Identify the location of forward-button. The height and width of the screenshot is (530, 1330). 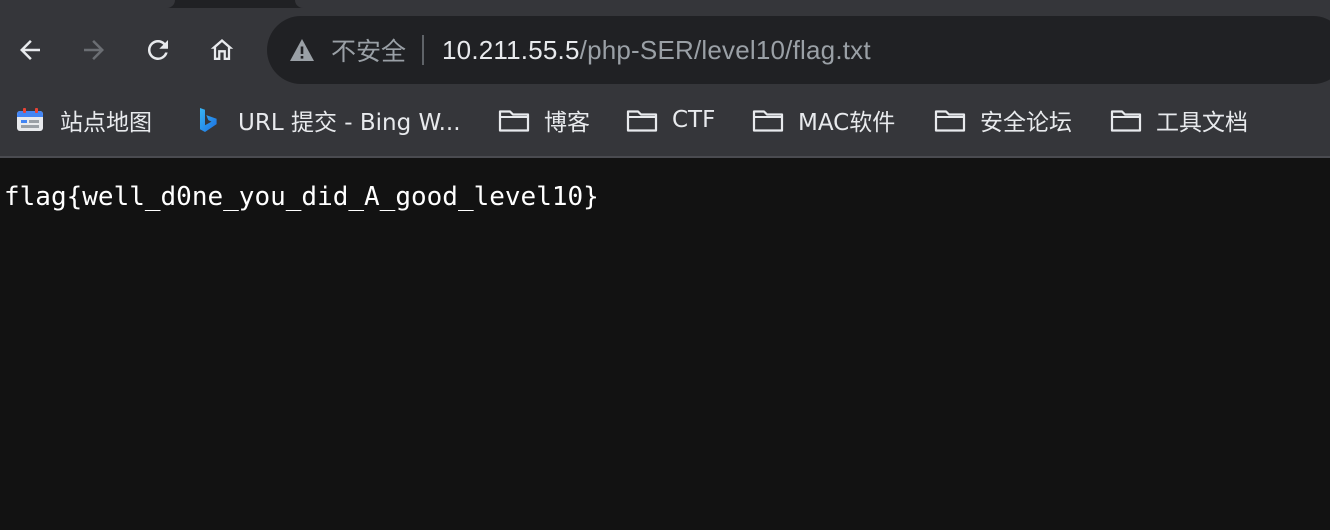
(94, 50).